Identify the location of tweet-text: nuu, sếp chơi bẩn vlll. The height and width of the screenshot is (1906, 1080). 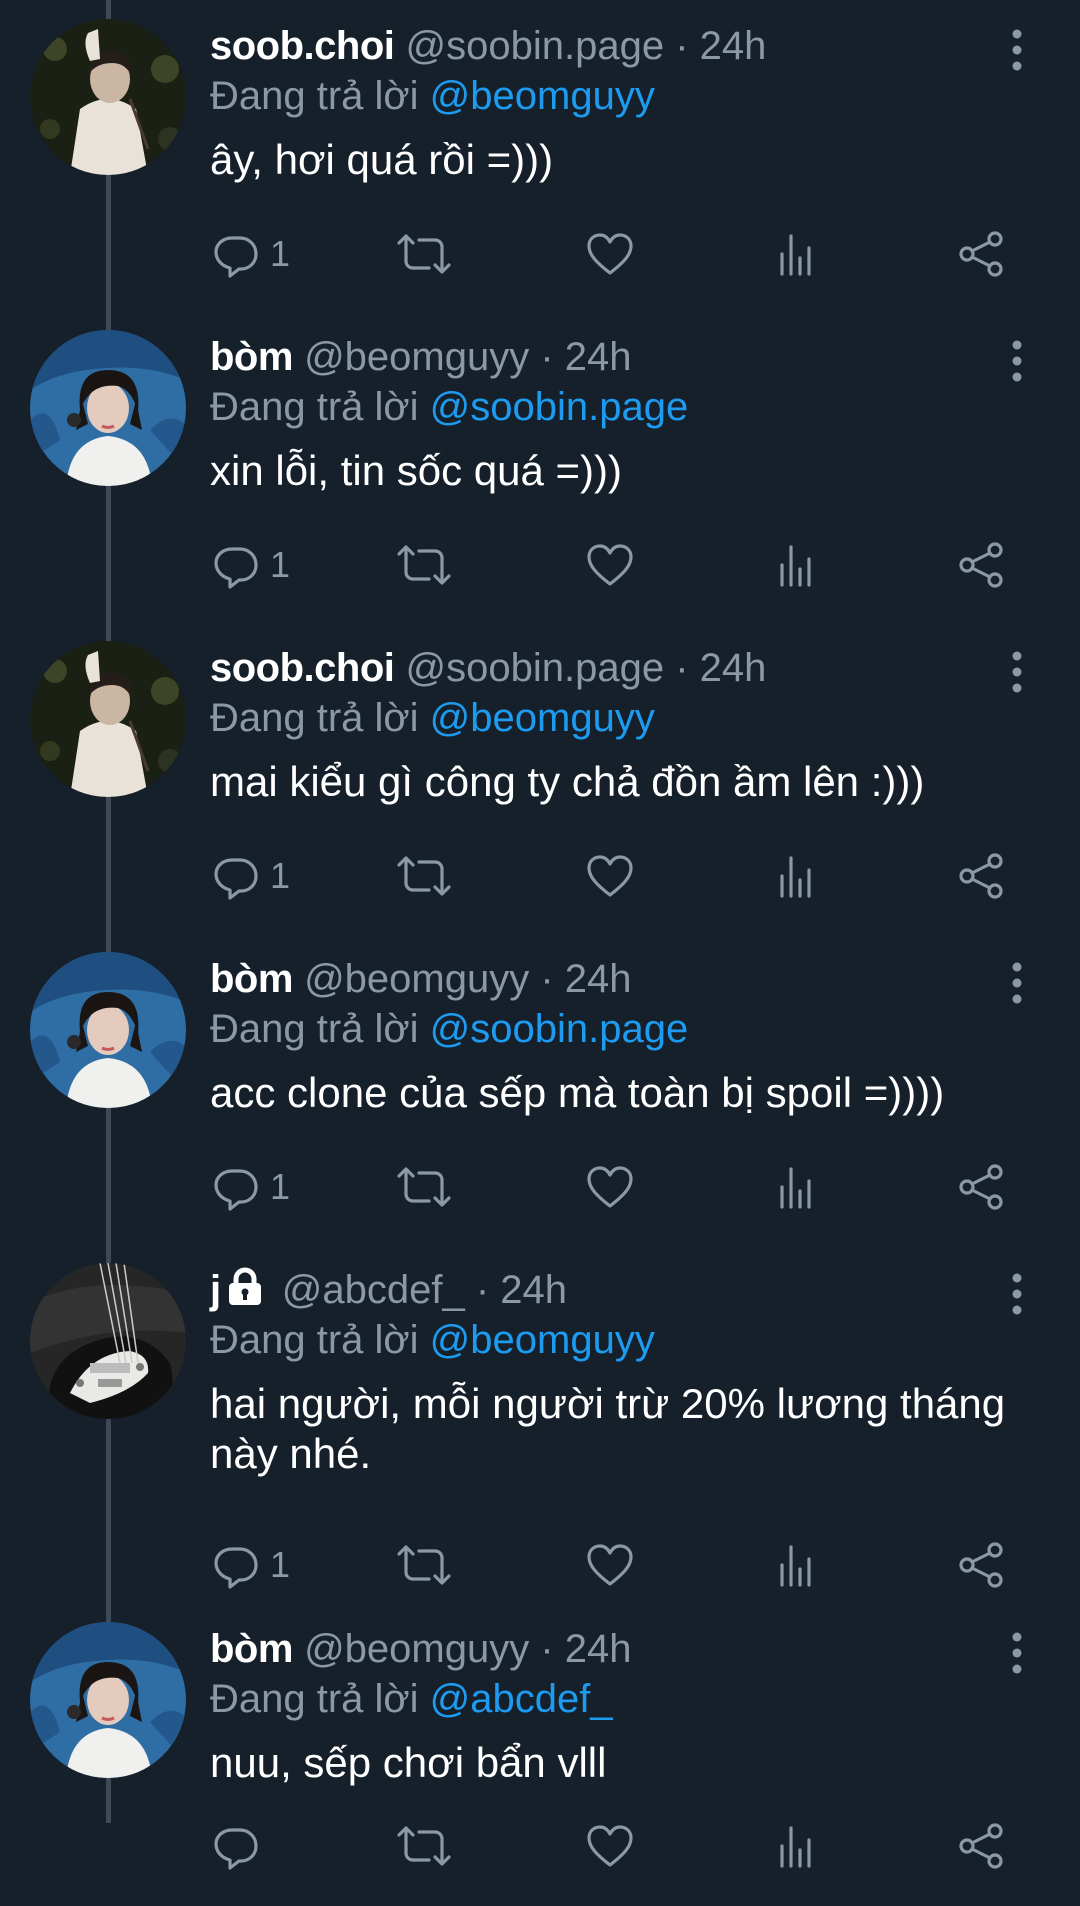
(408, 1762).